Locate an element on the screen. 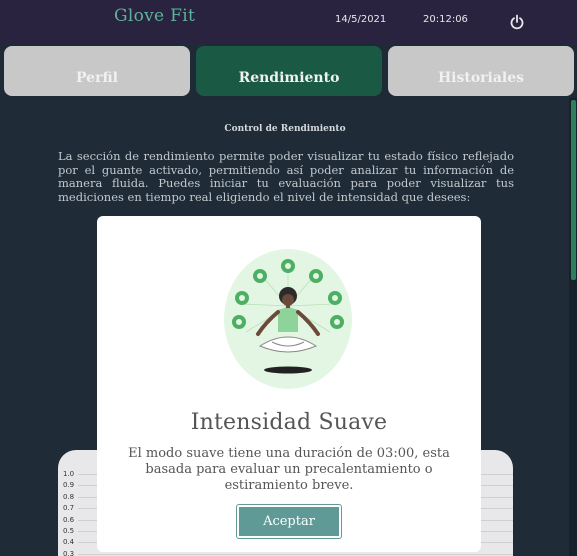  chart-tick-label: 0.6 is located at coordinates (69, 519).